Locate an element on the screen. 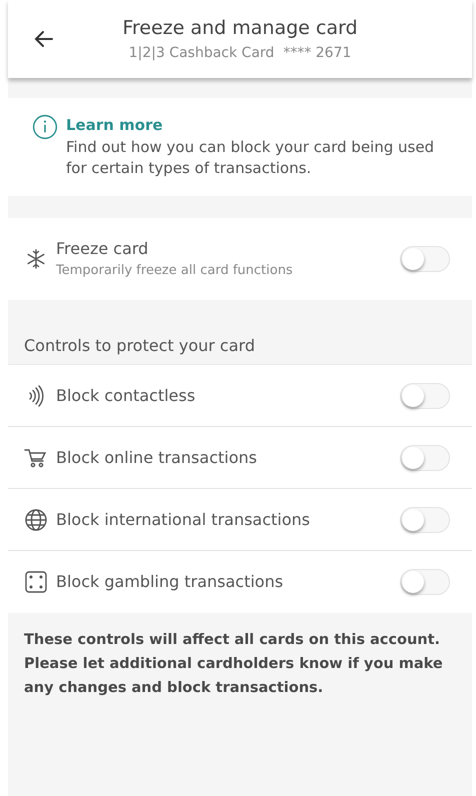 The image size is (476, 796). section-heading: Controls to protect your card is located at coordinates (139, 346).